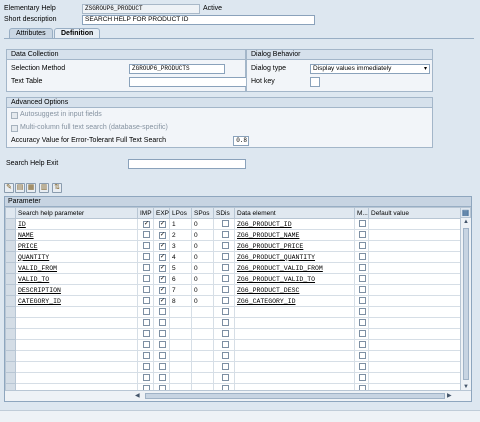  I want to click on column-header: EXP, so click(161, 213).